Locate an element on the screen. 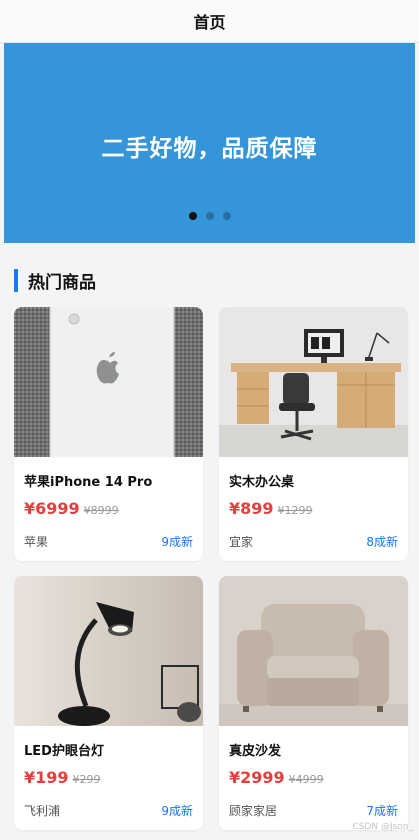 This screenshot has height=840, width=419. product-name: LED护眼台灯 is located at coordinates (64, 751).